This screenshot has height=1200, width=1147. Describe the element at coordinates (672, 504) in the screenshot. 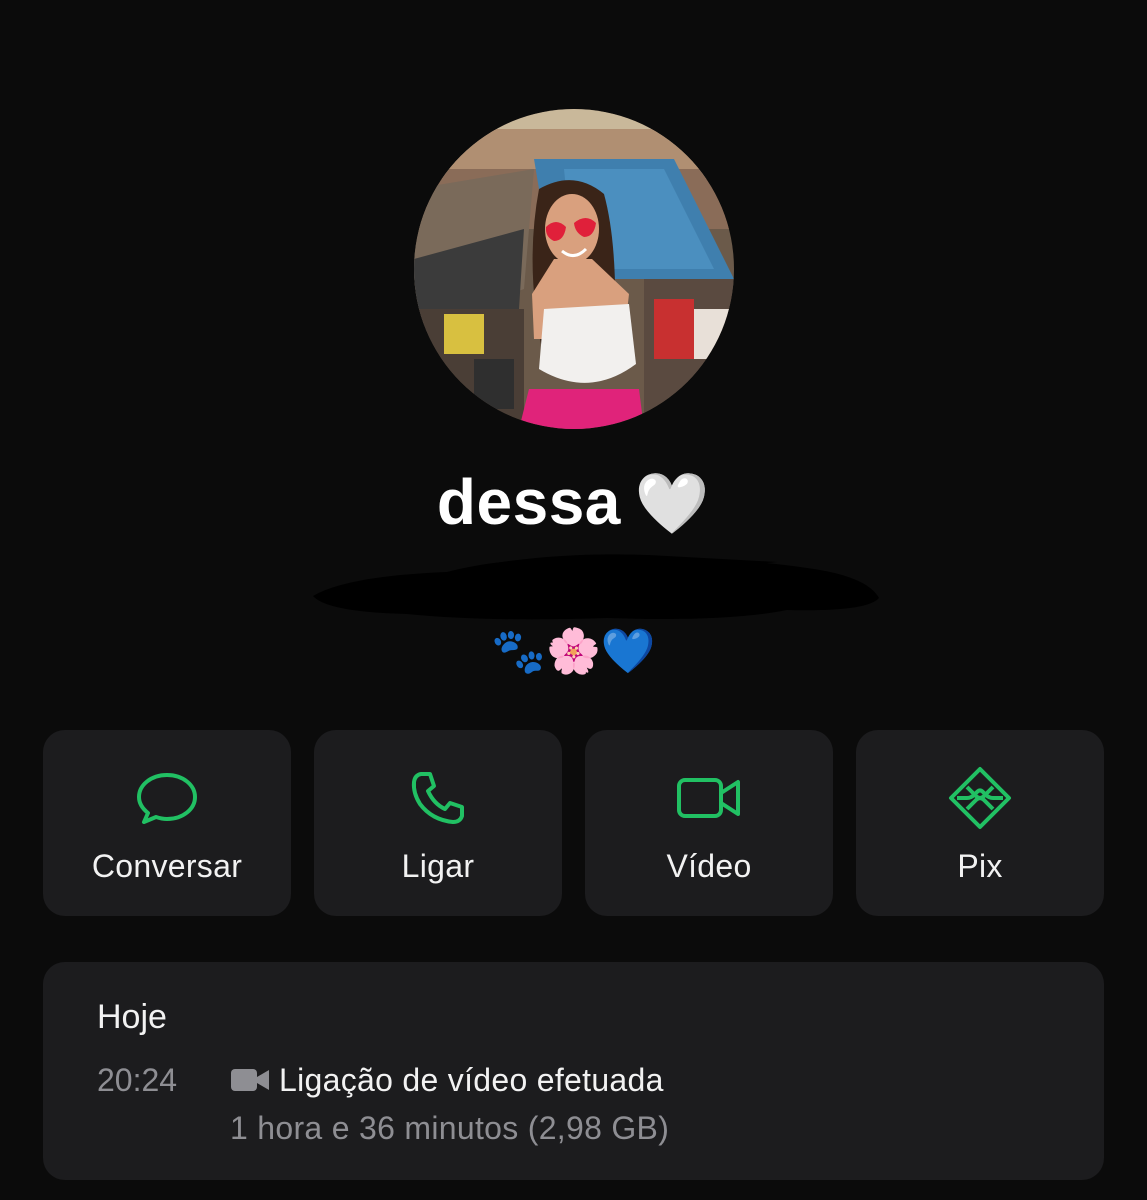

I see `white-heart-emoji: 🤍` at that location.